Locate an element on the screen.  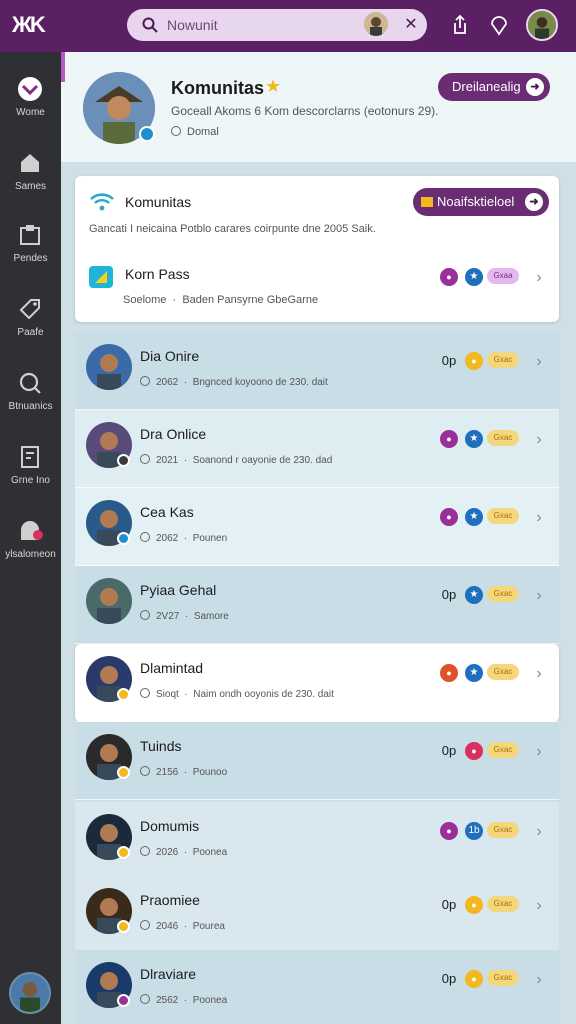
card-title: Komunitas is located at coordinates (158, 202).